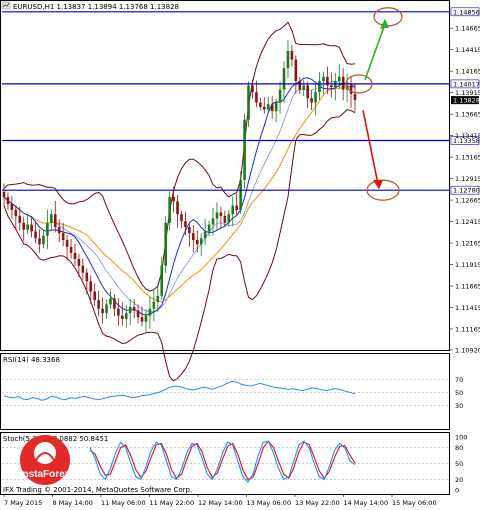 The width and height of the screenshot is (480, 510). What do you see at coordinates (461, 464) in the screenshot?
I see `stoch-axis: 100 80 50 20 0` at bounding box center [461, 464].